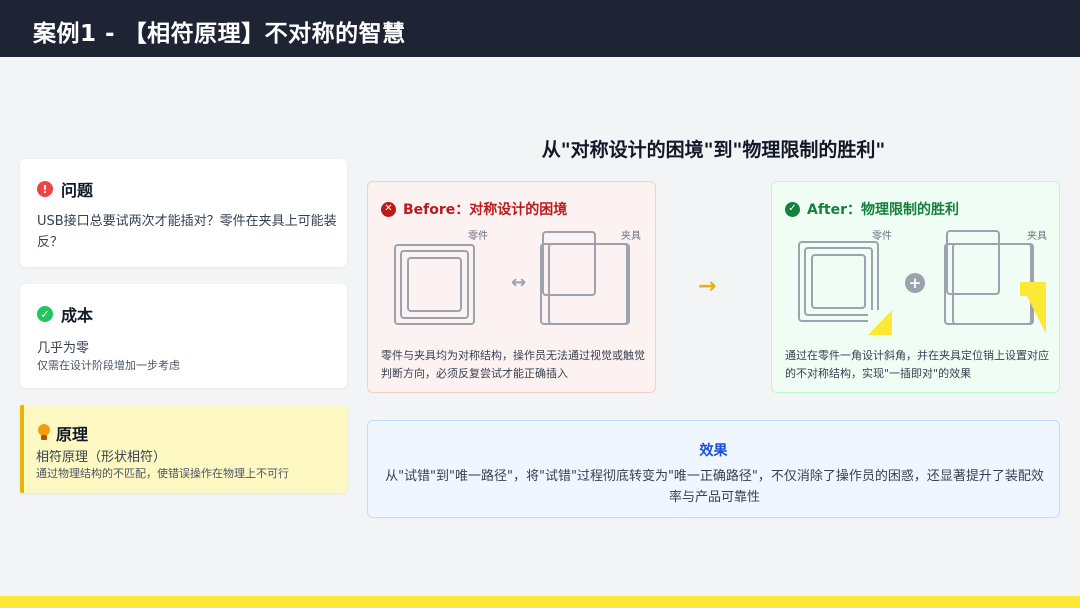 The height and width of the screenshot is (608, 1080). Describe the element at coordinates (883, 210) in the screenshot. I see `after-panel-title: After：物理限制的胜利` at that location.